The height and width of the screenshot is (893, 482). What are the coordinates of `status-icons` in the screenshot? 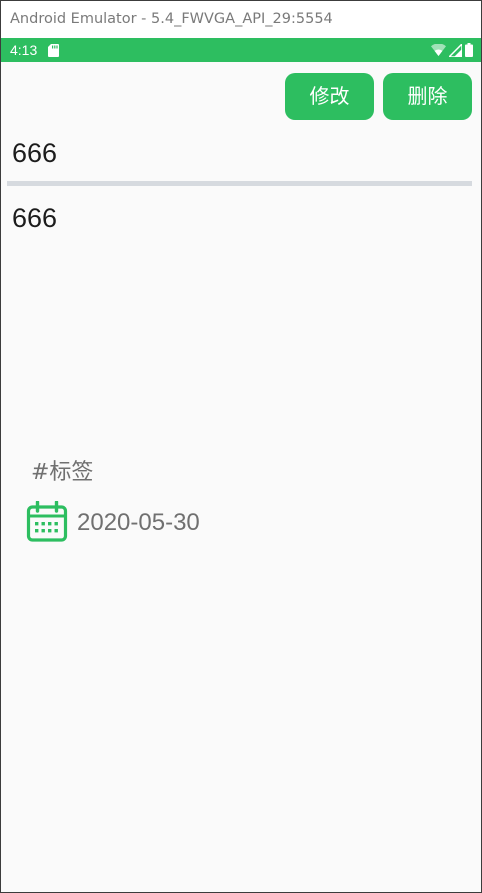 It's located at (450, 50).